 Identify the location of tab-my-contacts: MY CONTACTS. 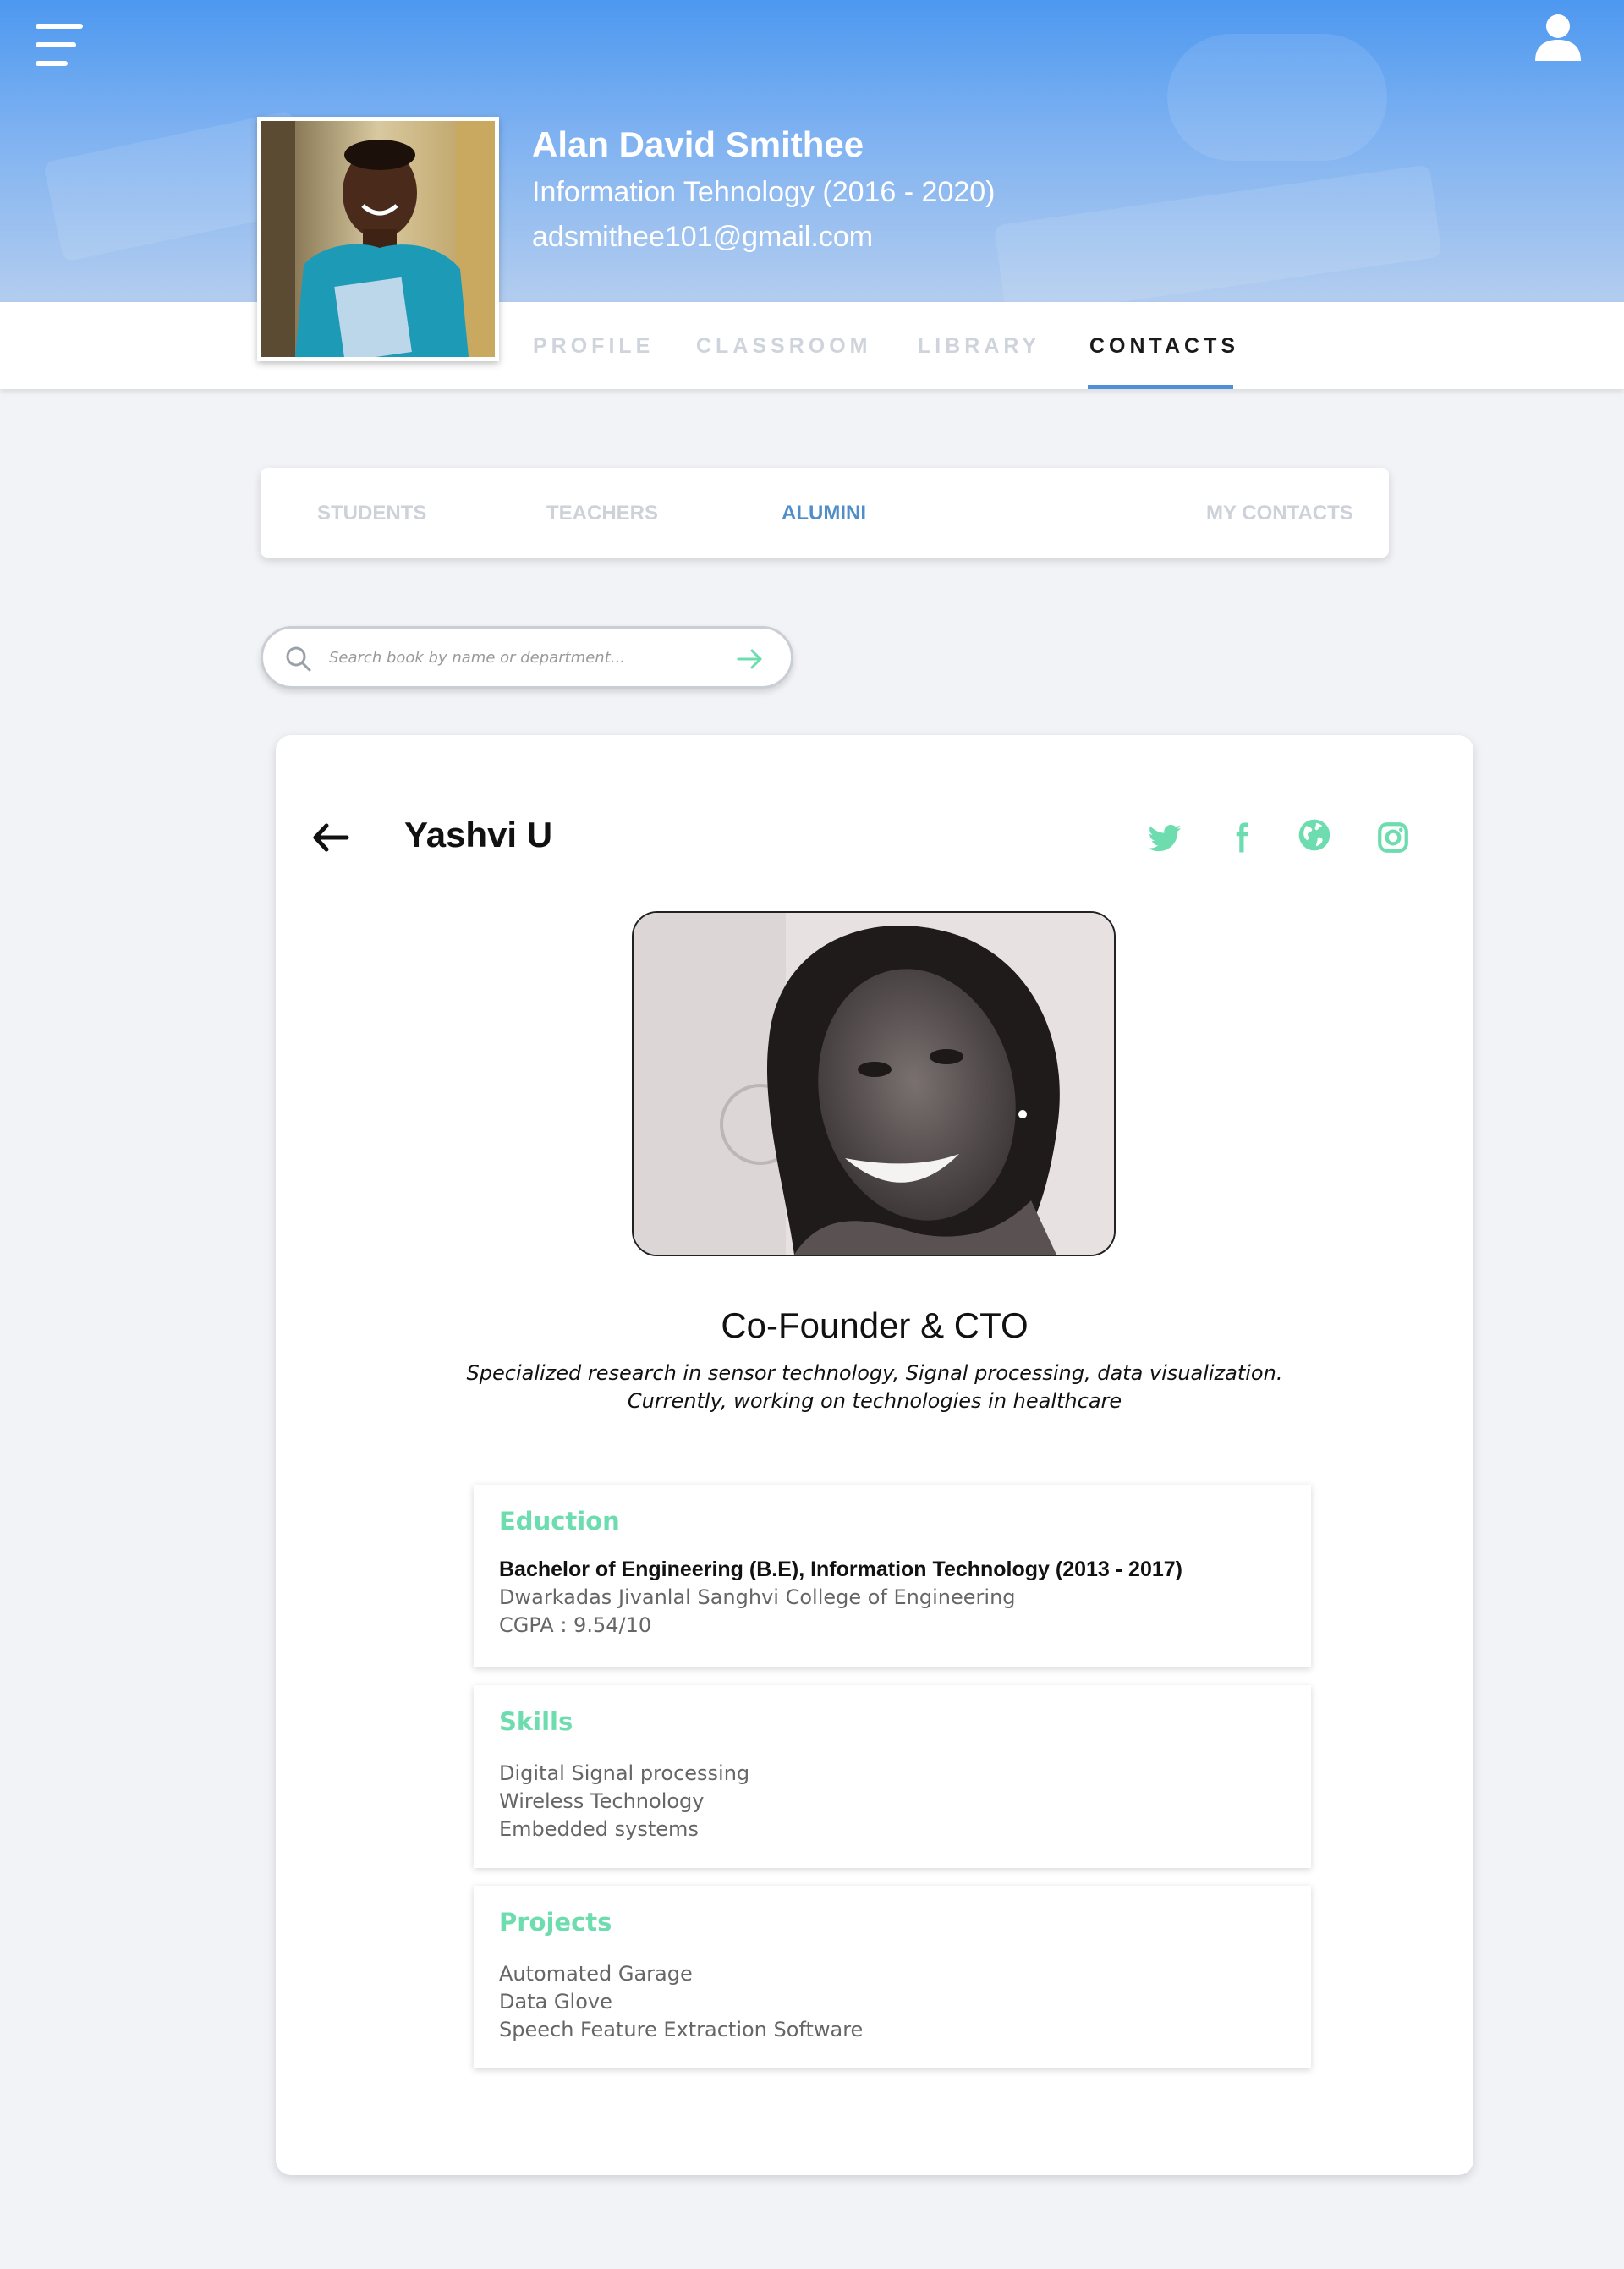
(1279, 513).